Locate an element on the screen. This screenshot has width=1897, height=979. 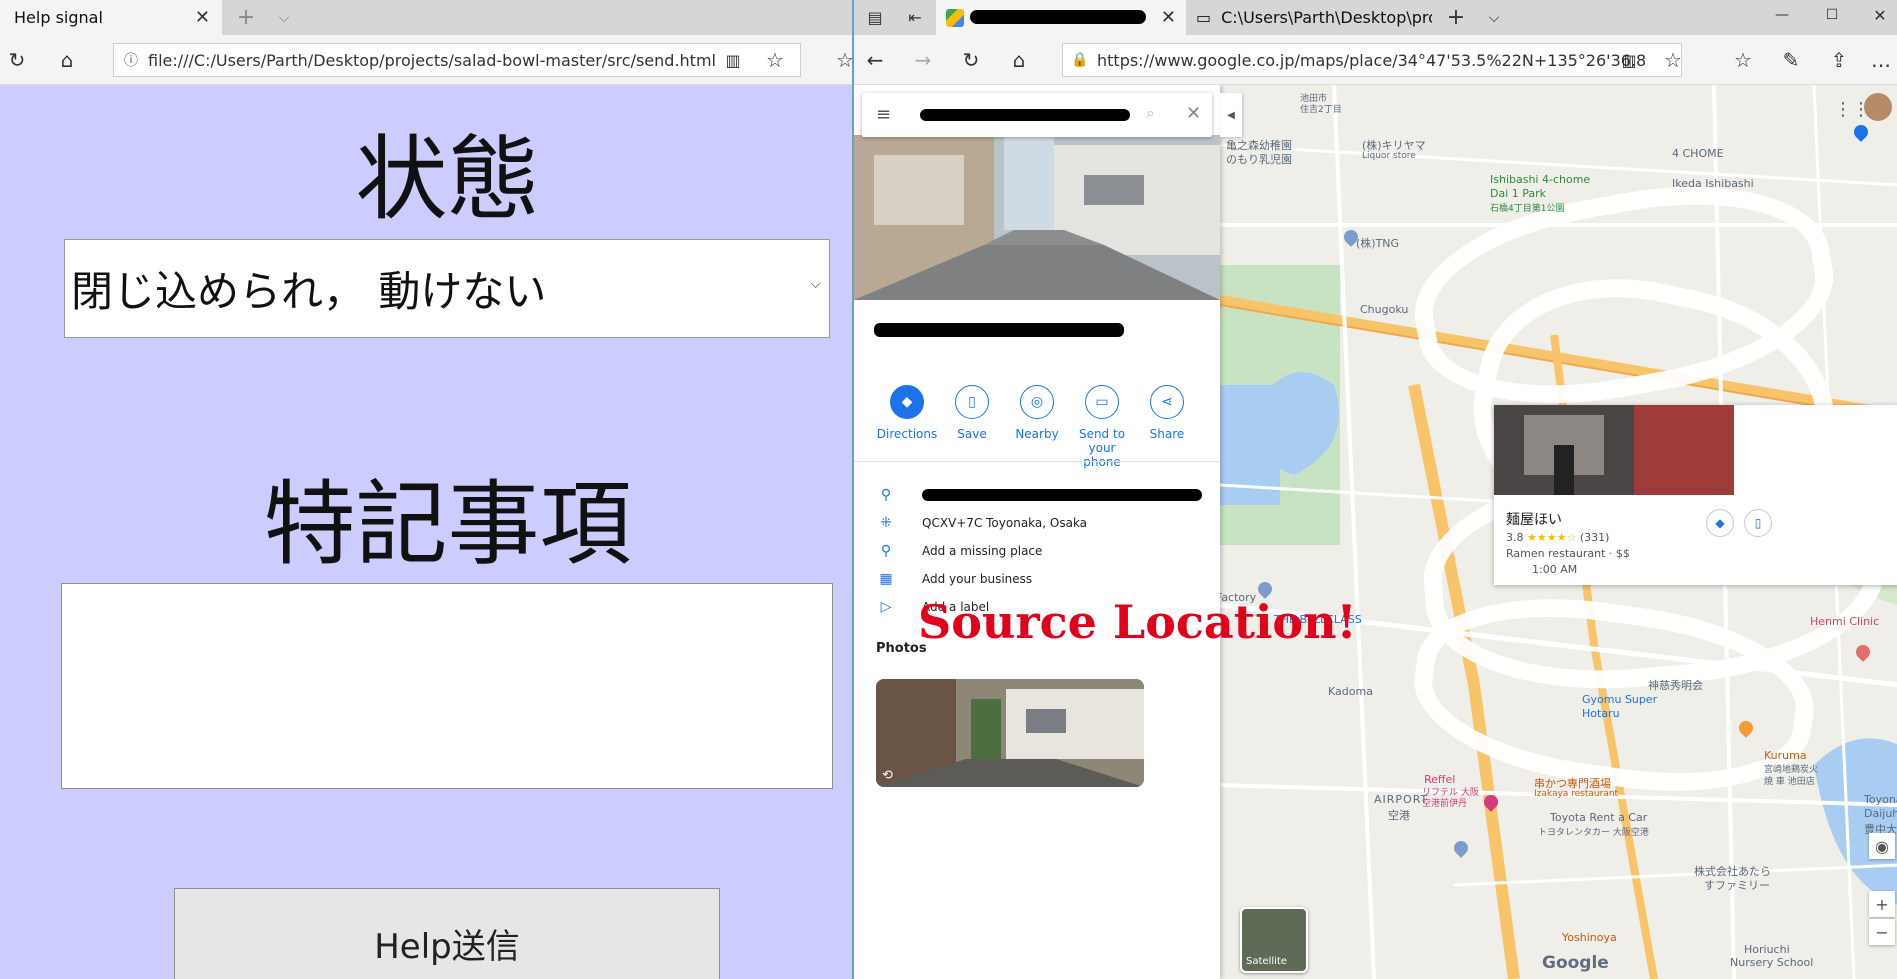
location-icon: ◉ is located at coordinates (1882, 846).